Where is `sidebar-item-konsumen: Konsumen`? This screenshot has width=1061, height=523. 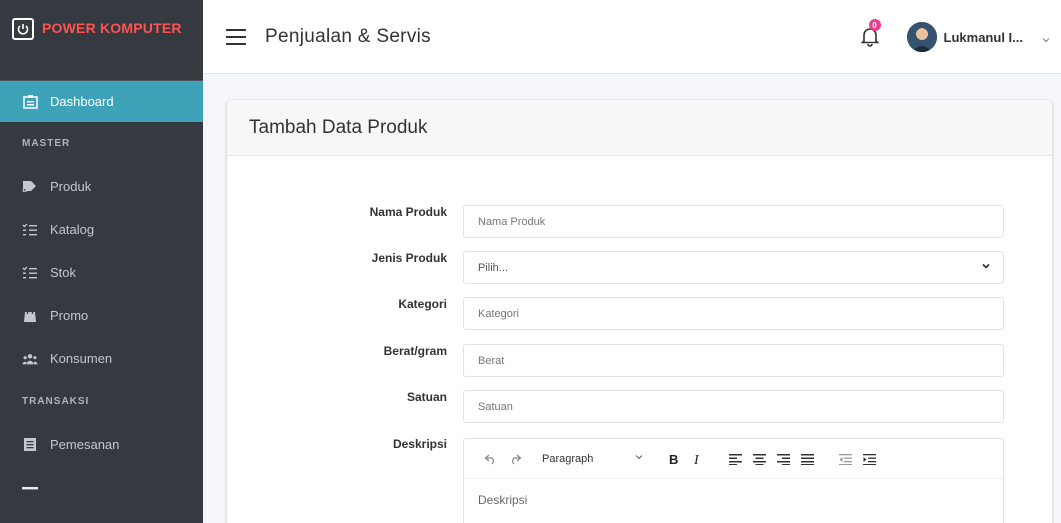 sidebar-item-konsumen: Konsumen is located at coordinates (101, 358).